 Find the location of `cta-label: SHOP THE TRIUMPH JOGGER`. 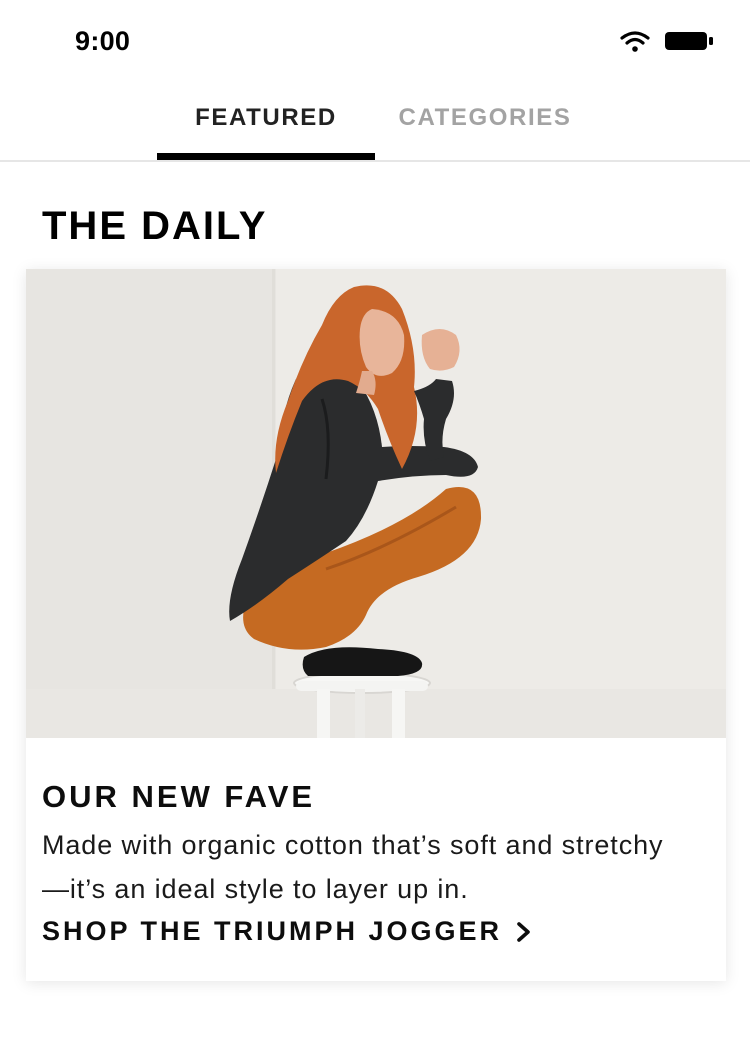

cta-label: SHOP THE TRIUMPH JOGGER is located at coordinates (272, 931).